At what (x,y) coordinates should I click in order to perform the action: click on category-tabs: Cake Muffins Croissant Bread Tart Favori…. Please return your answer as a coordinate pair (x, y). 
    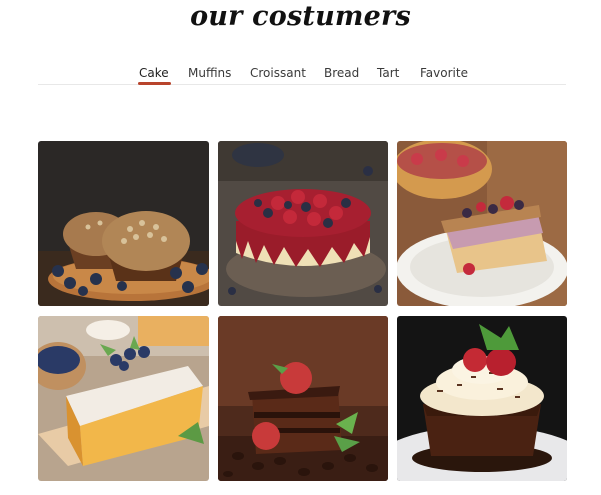
    Looking at the image, I should click on (302, 74).